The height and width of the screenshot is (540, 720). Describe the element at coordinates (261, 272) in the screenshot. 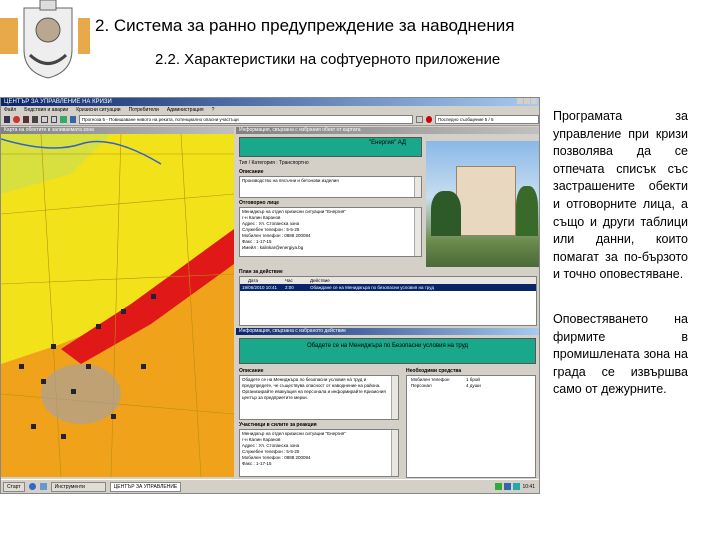

I see `plan-label: План за действие` at that location.